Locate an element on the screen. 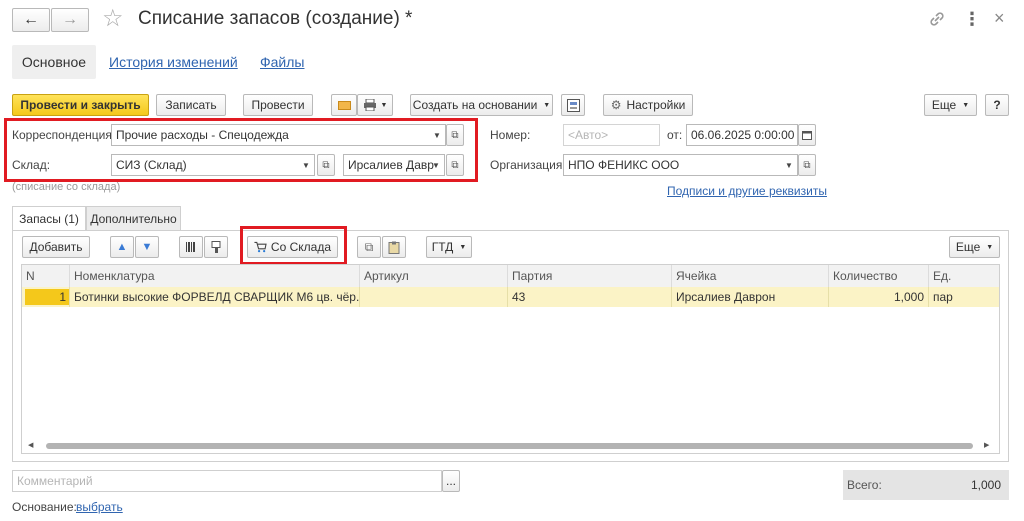 The height and width of the screenshot is (521, 1024). scroll-right-icon: ▶ is located at coordinates (986, 445).